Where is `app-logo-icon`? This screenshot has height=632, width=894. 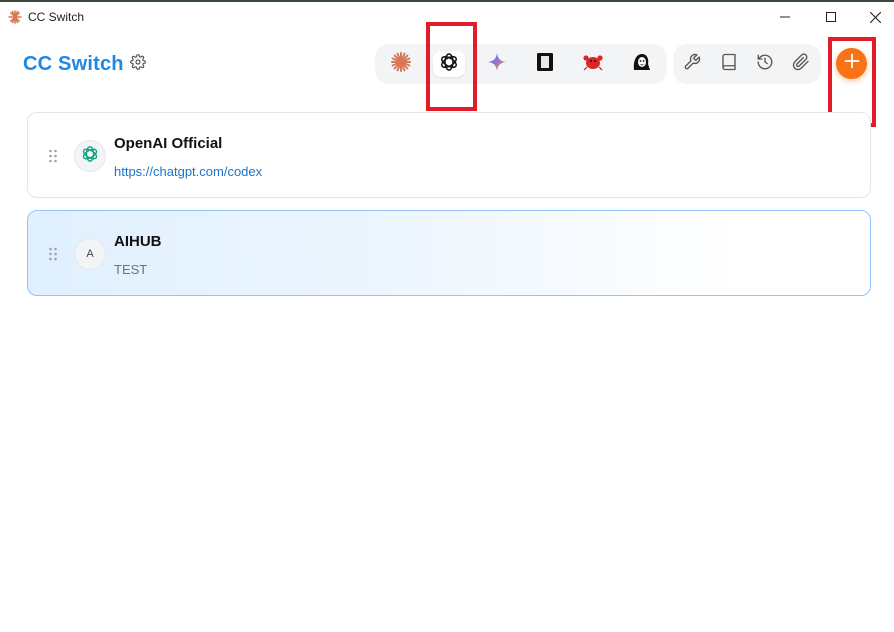 app-logo-icon is located at coordinates (15, 17).